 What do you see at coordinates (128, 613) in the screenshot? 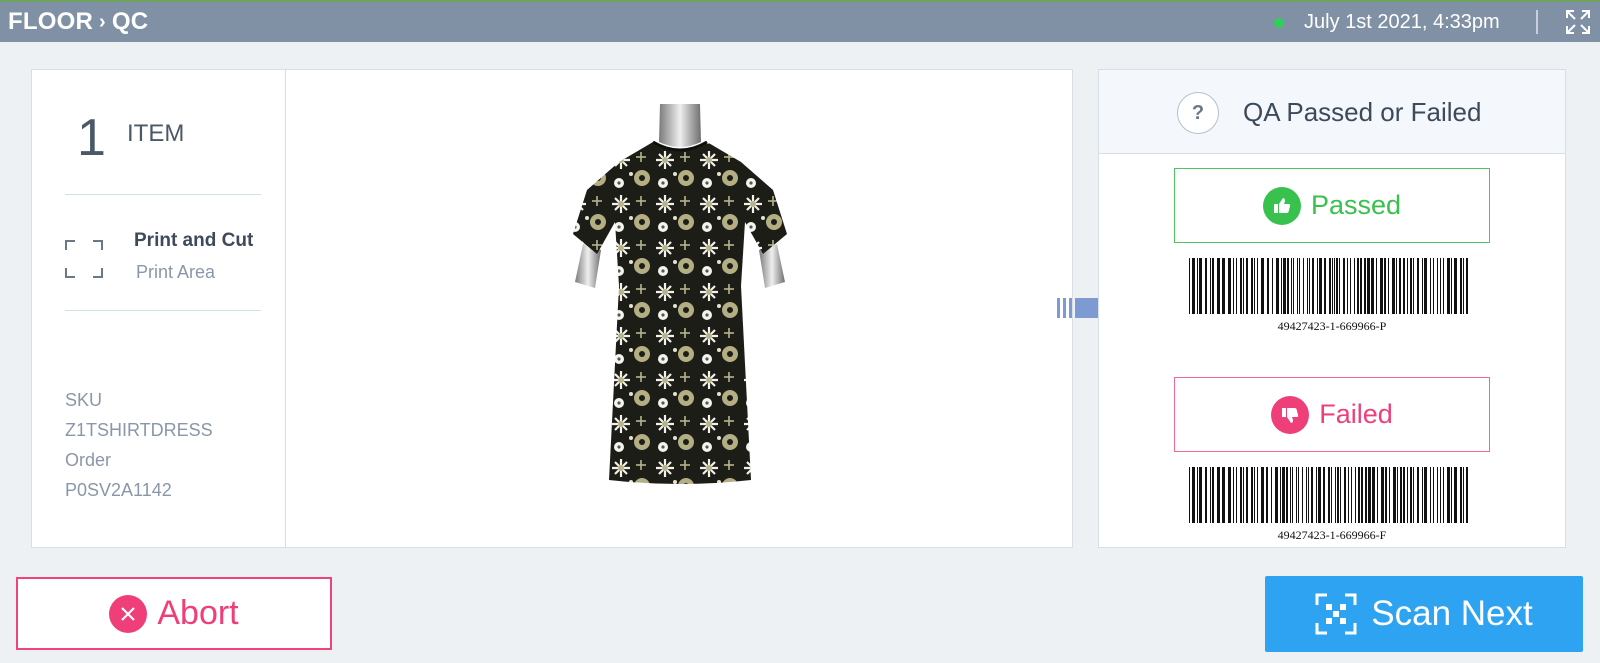
I see `close-icon` at bounding box center [128, 613].